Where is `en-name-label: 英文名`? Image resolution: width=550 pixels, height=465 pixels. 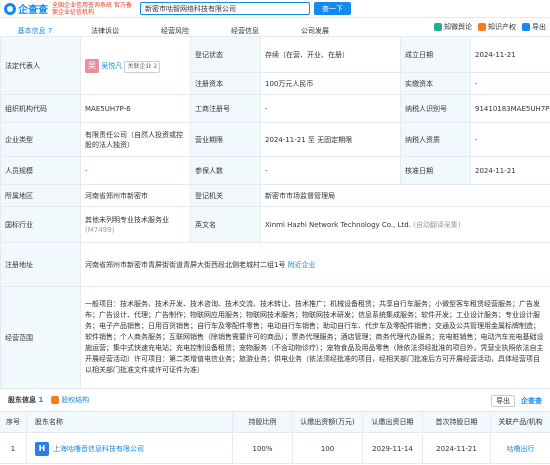 en-name-label: 英文名 is located at coordinates (225, 224).